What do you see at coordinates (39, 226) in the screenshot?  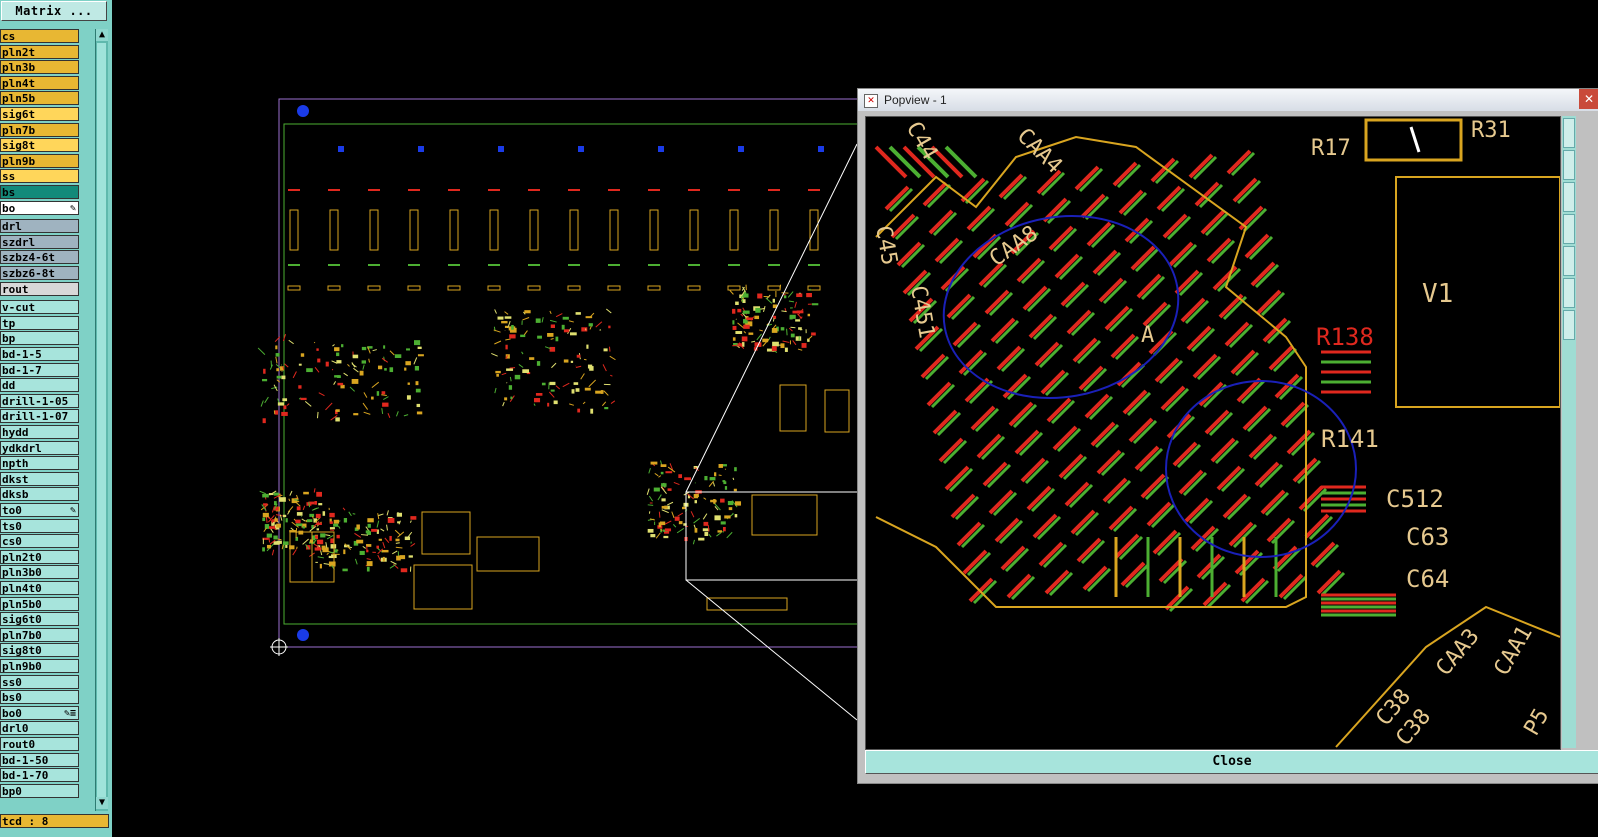 I see `layer-item-drl: drl` at bounding box center [39, 226].